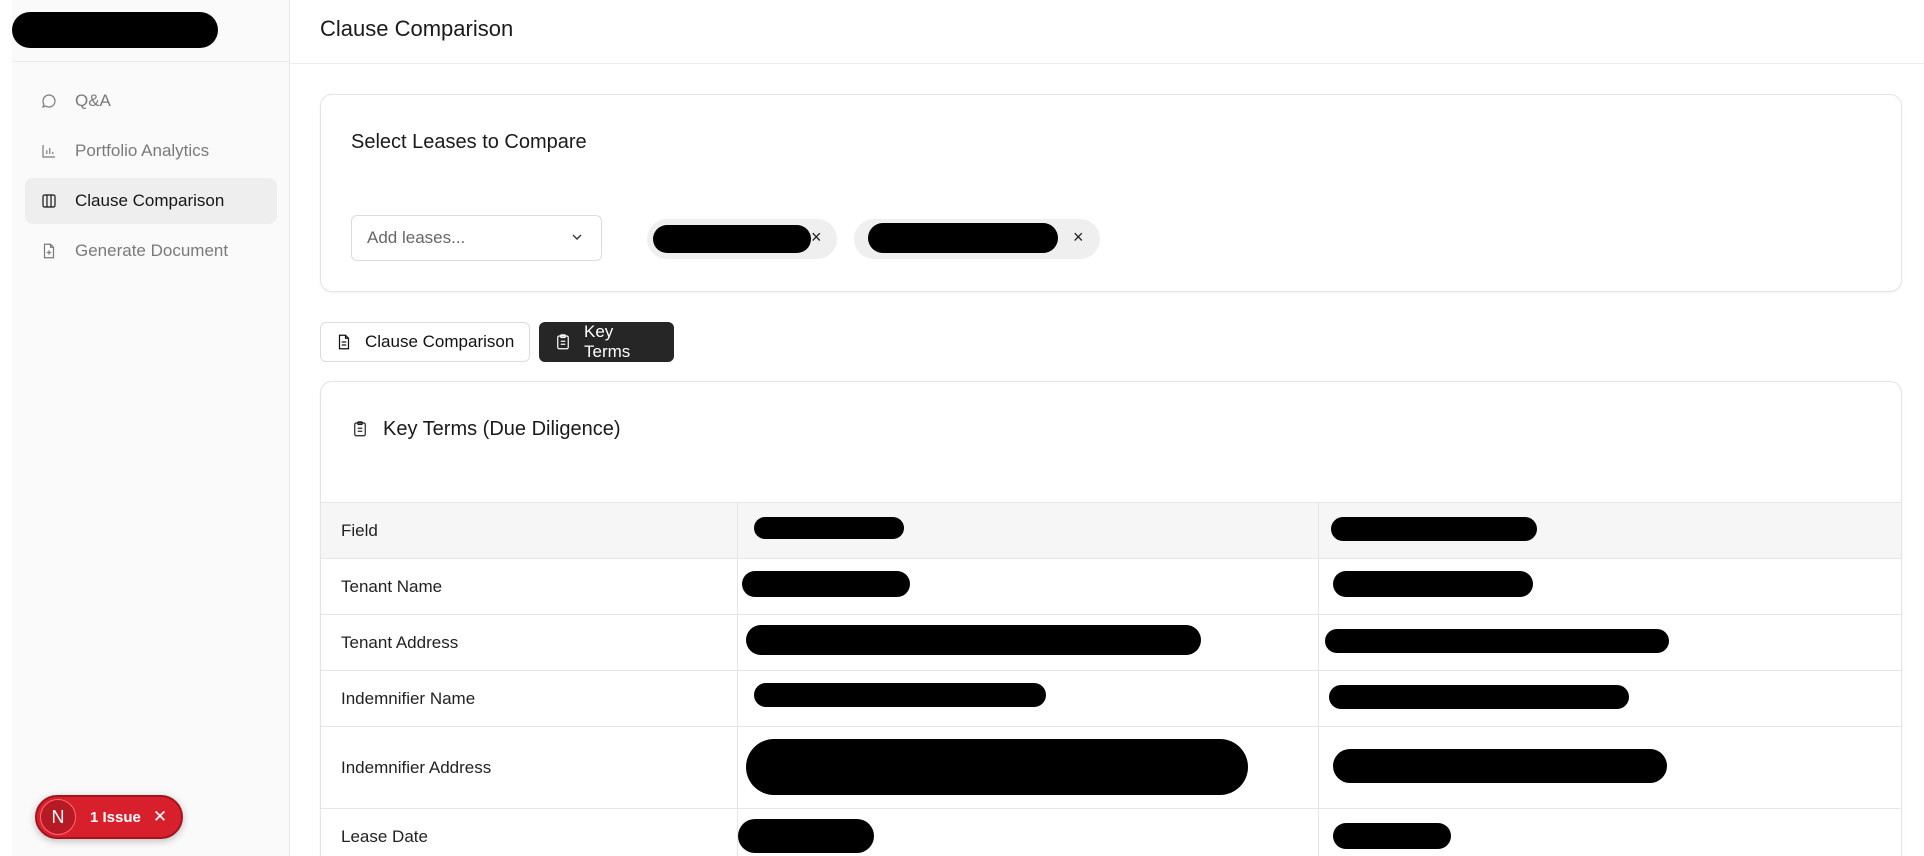 This screenshot has height=856, width=1924. I want to click on tab-clause-comparison: Clause Comparison, so click(425, 342).